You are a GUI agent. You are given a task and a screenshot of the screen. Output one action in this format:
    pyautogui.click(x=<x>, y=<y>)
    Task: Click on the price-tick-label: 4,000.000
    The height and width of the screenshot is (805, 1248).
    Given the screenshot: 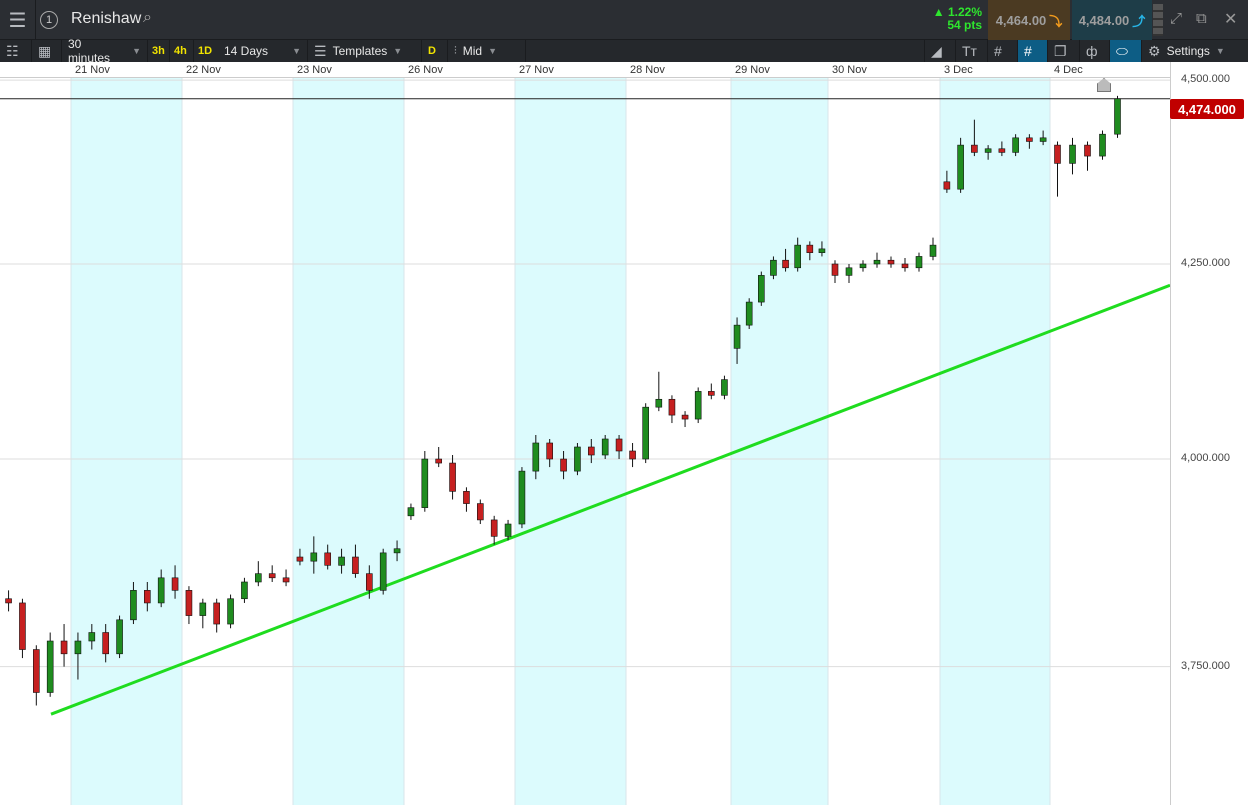 What is the action you would take?
    pyautogui.click(x=1205, y=458)
    